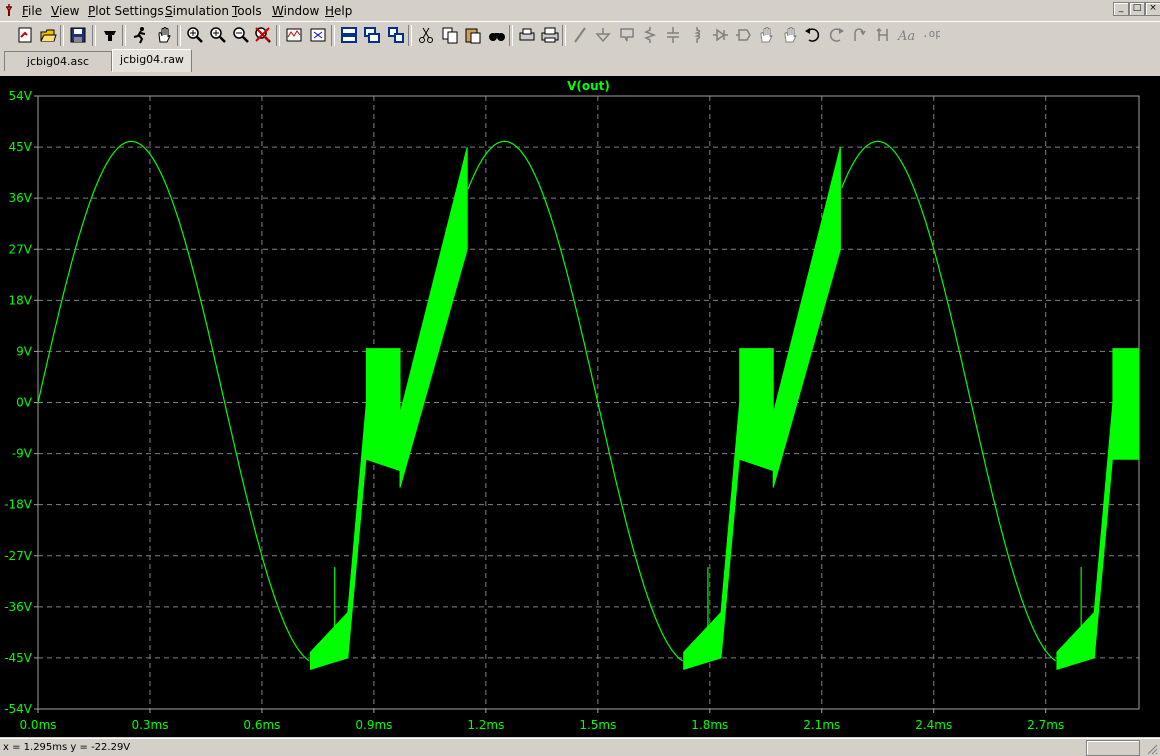 This screenshot has width=1160, height=756. I want to click on x-tick-label: 2.7ms, so click(1045, 725).